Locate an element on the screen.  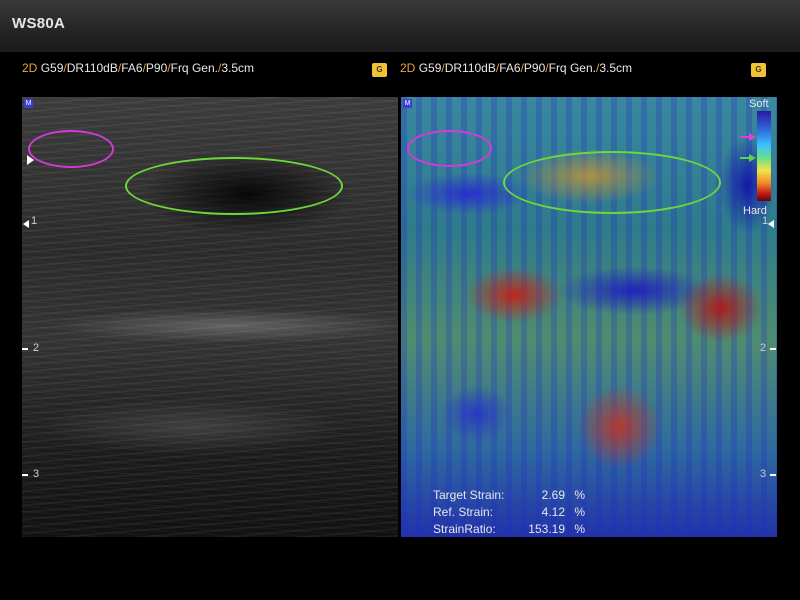
target-strain-label: Target Strain: is located at coordinates (469, 495).